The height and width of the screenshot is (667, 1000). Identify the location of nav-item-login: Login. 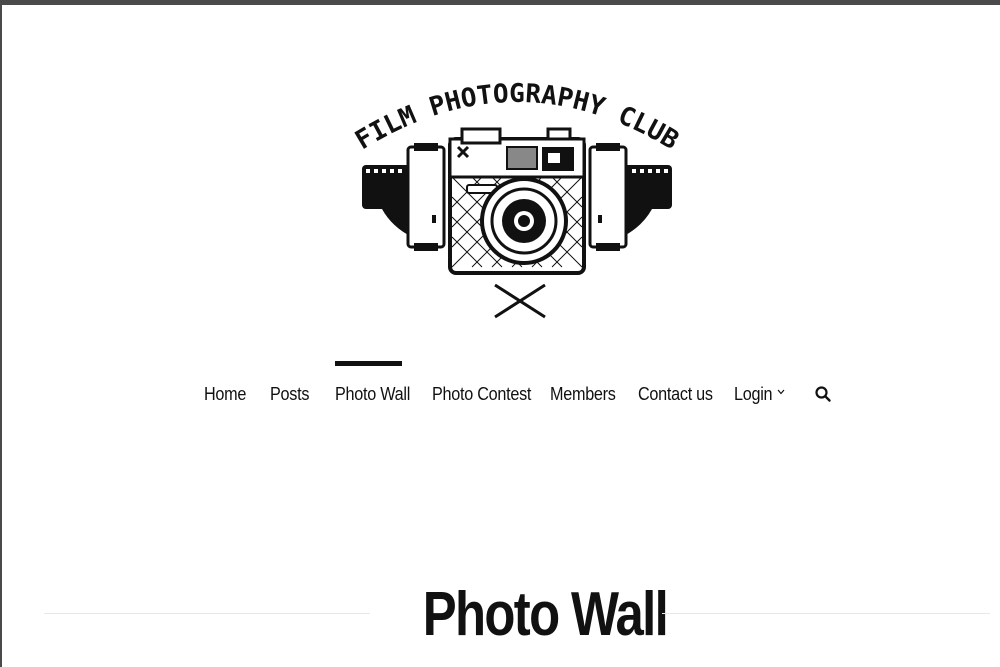
(761, 395).